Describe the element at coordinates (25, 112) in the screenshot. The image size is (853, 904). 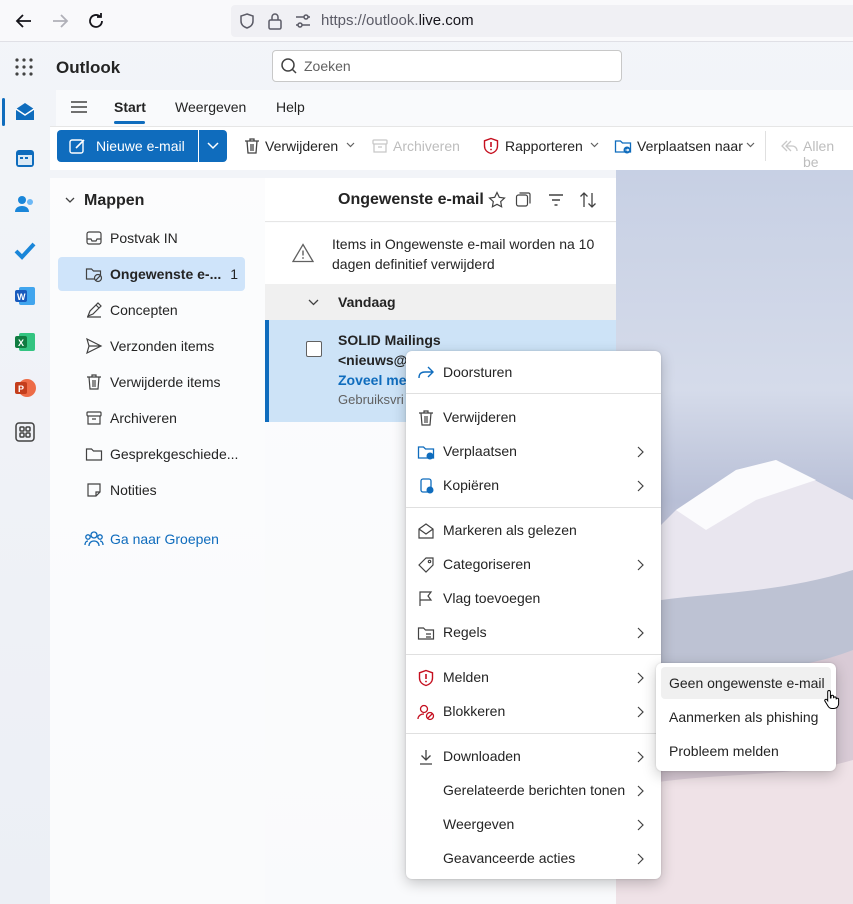
I see `mail-app-icon` at that location.